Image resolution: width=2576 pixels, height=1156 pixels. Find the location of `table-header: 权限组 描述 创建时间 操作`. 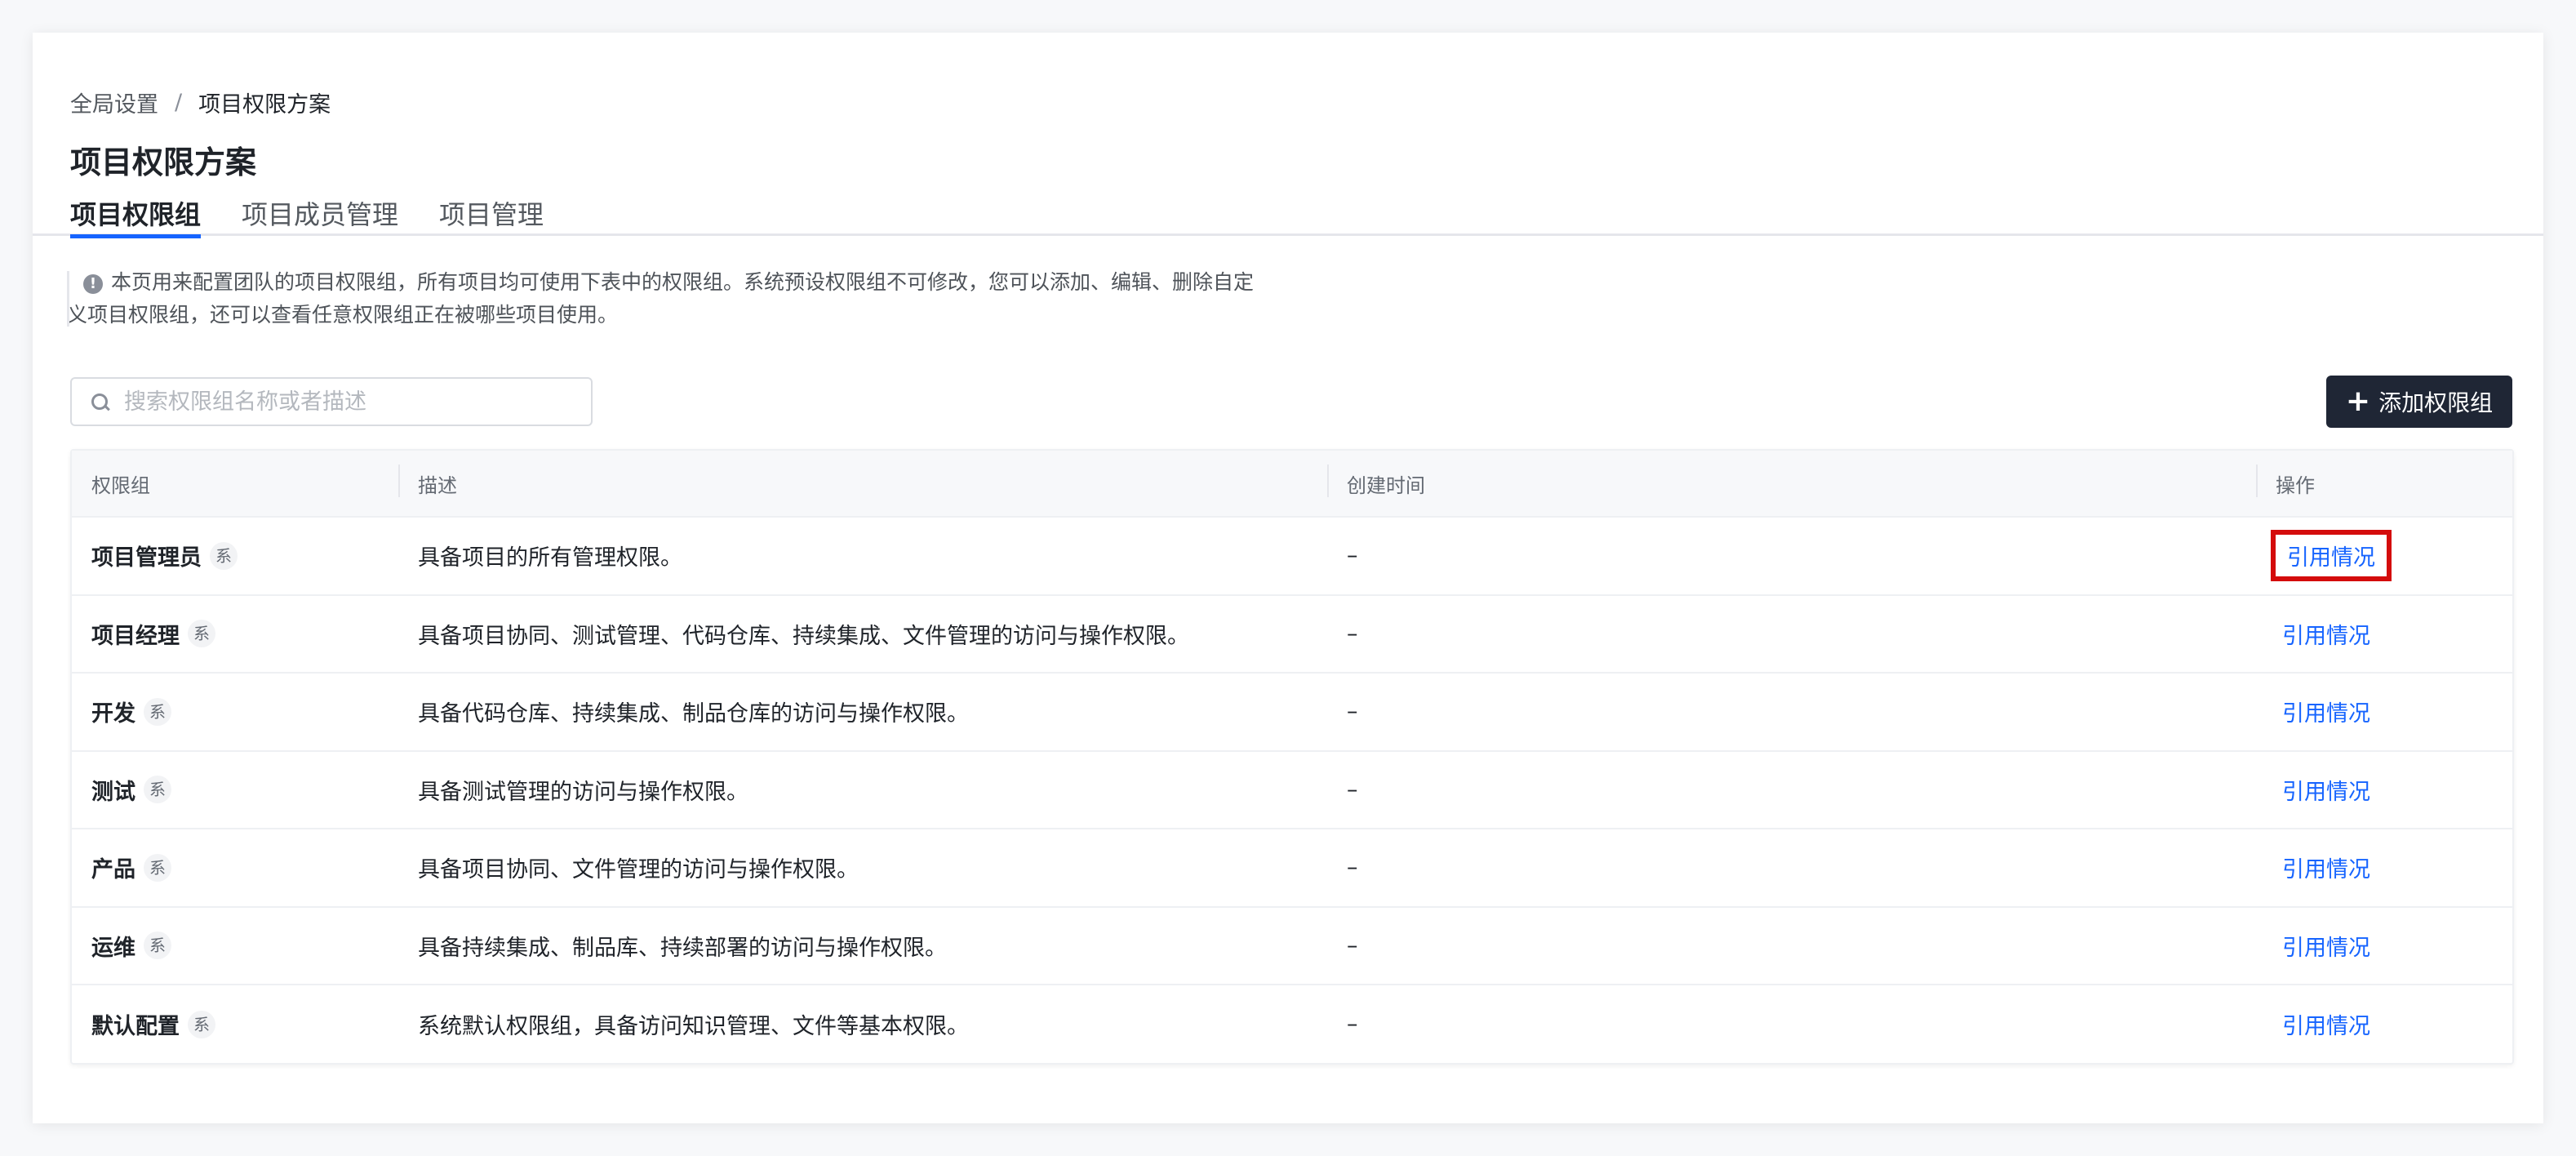

table-header: 权限组 描述 创建时间 操作 is located at coordinates (1292, 484).